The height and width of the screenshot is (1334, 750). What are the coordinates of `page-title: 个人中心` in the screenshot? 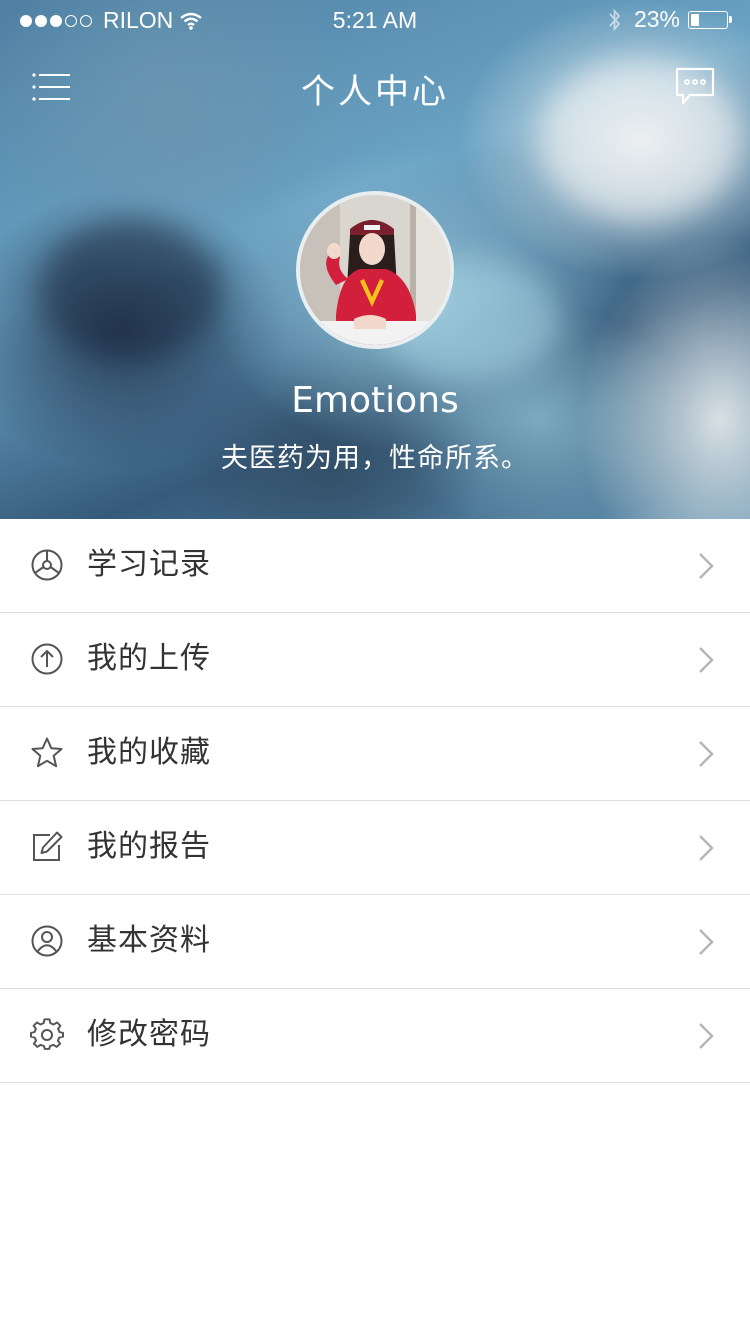 It's located at (375, 92).